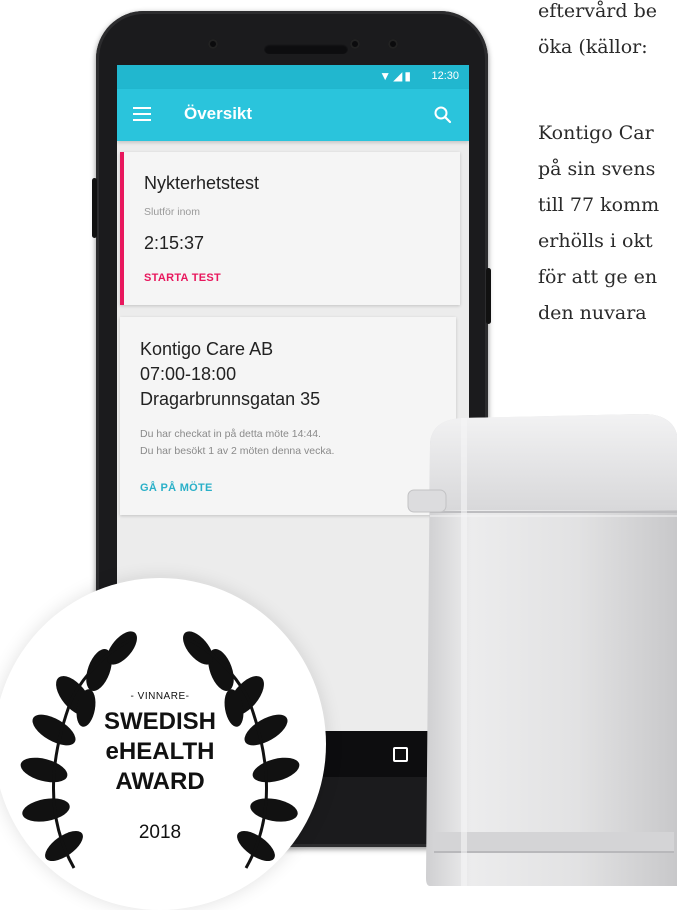 This screenshot has height=910, width=677. I want to click on status-bar: ▼◢▮ 12:30, so click(293, 77).